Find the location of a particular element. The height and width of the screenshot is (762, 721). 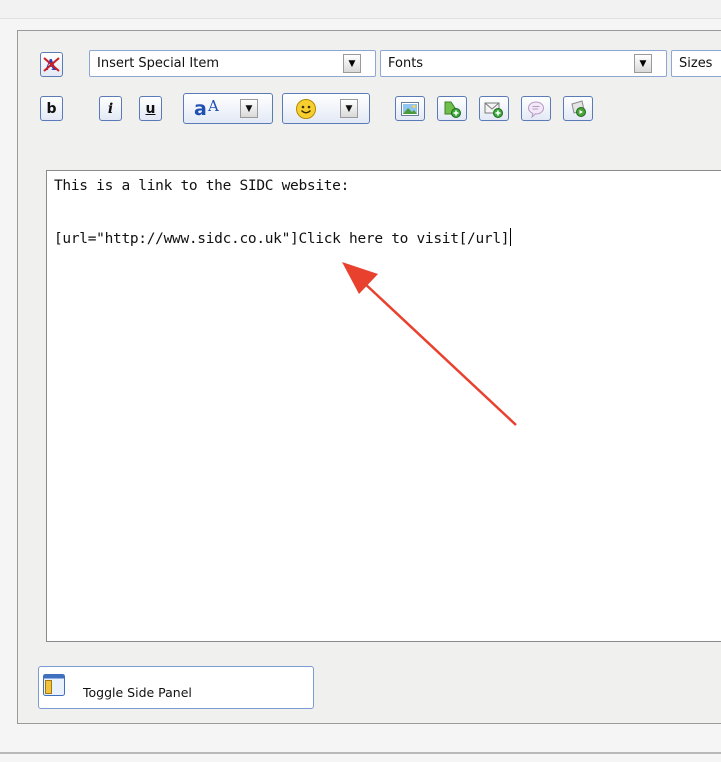

sizes-select: Sizes is located at coordinates (696, 63).